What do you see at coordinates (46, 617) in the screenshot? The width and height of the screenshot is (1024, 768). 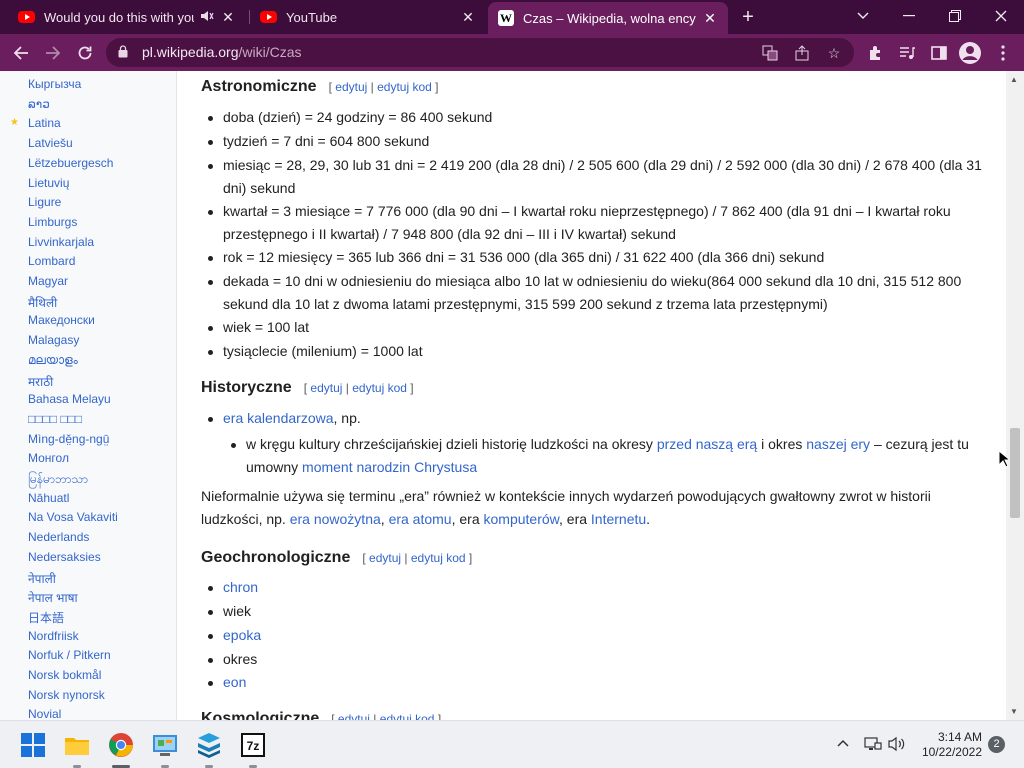 I see `language-link: 日本語` at bounding box center [46, 617].